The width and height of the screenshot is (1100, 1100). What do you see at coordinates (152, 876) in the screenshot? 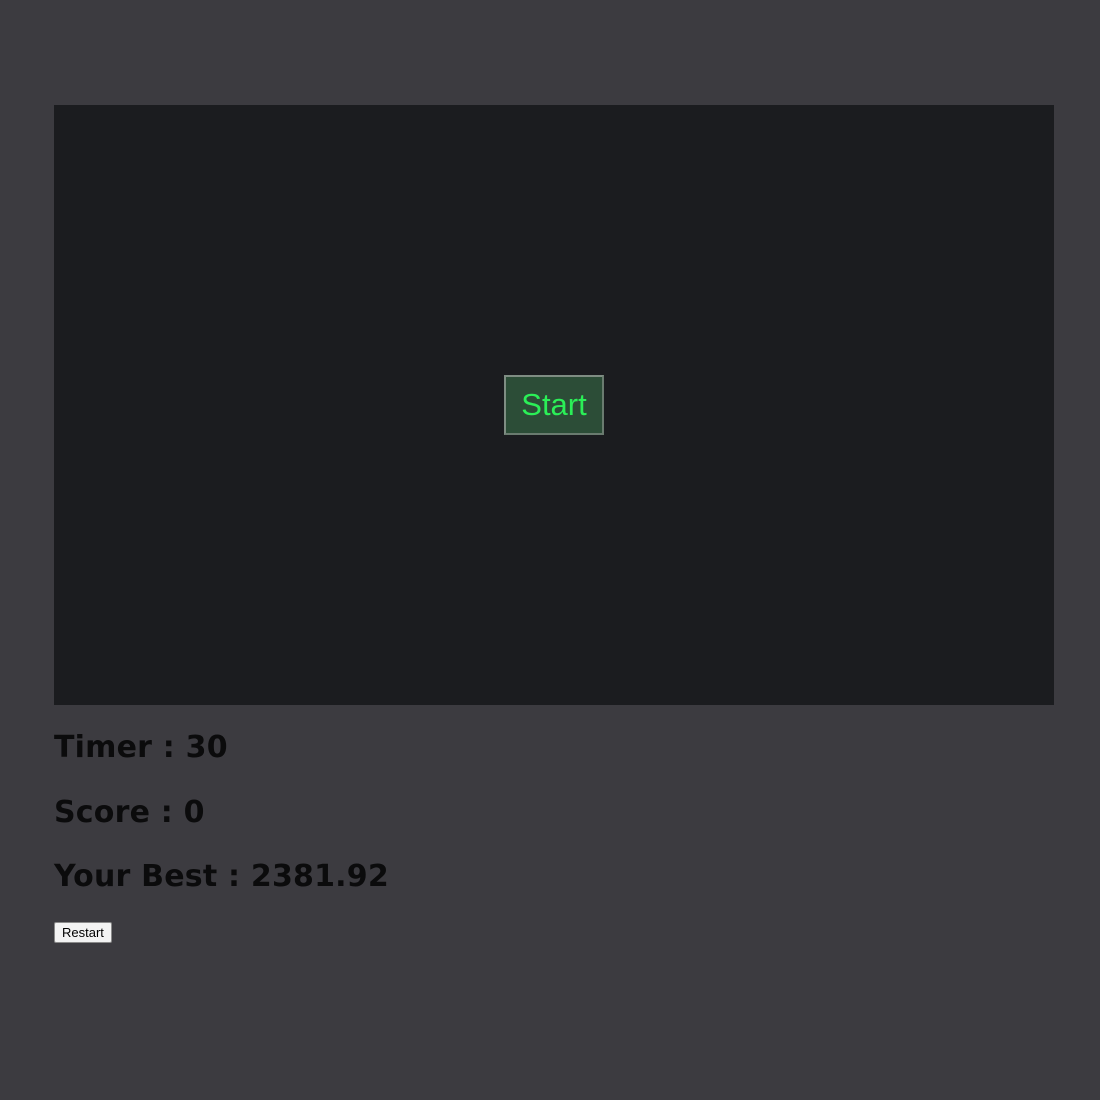
I see `best-score-label: Your Best :` at bounding box center [152, 876].